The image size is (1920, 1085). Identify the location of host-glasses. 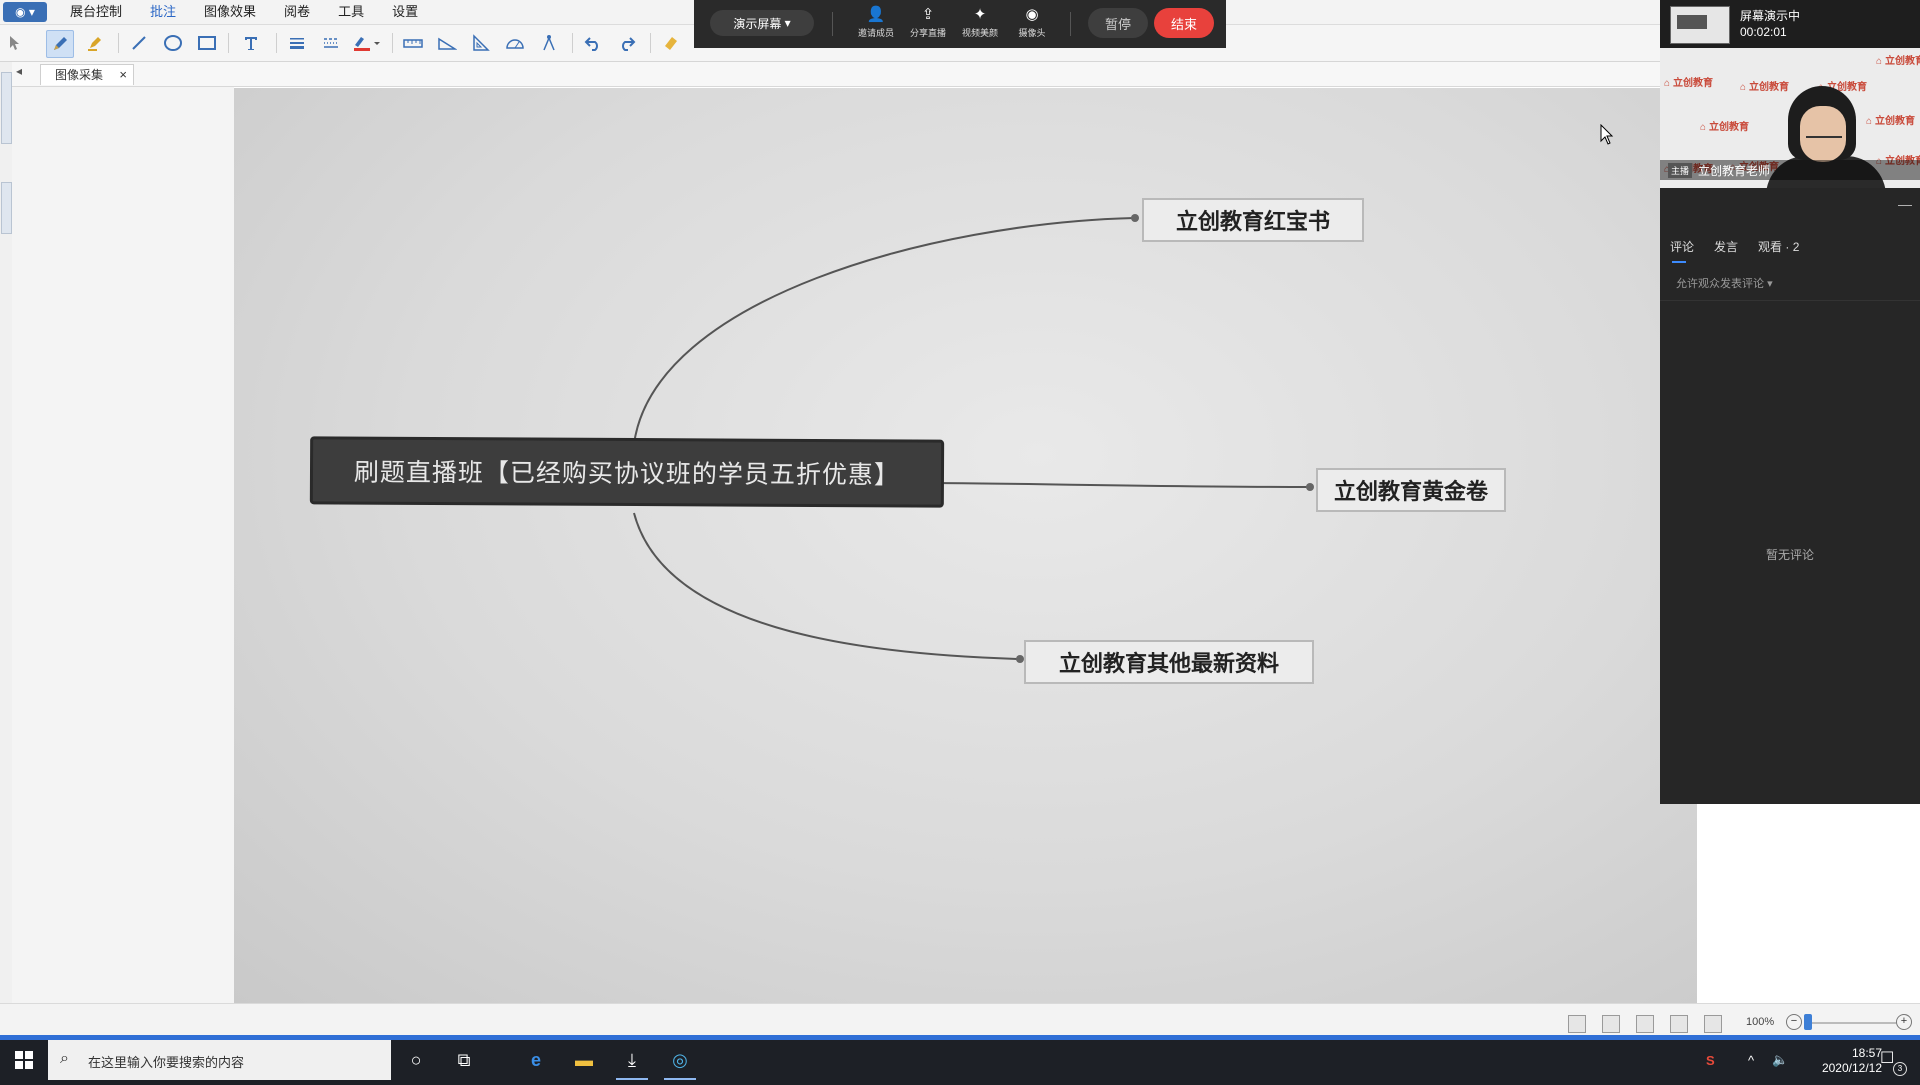
(1824, 133).